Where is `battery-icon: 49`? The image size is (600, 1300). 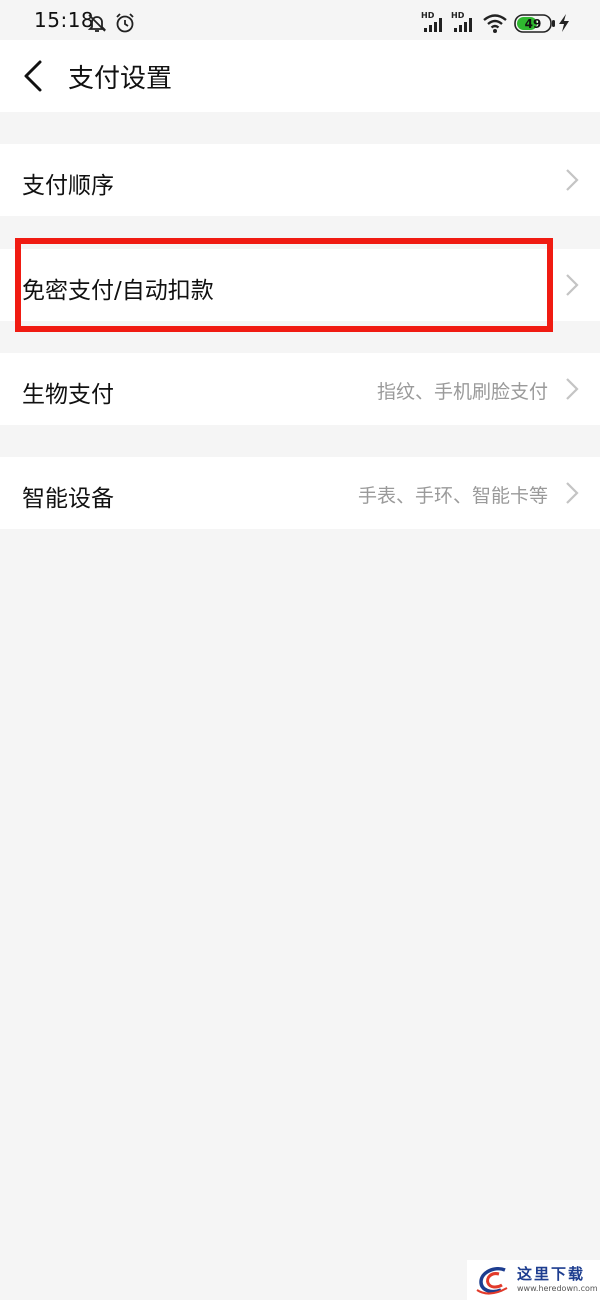 battery-icon: 49 is located at coordinates (534, 23).